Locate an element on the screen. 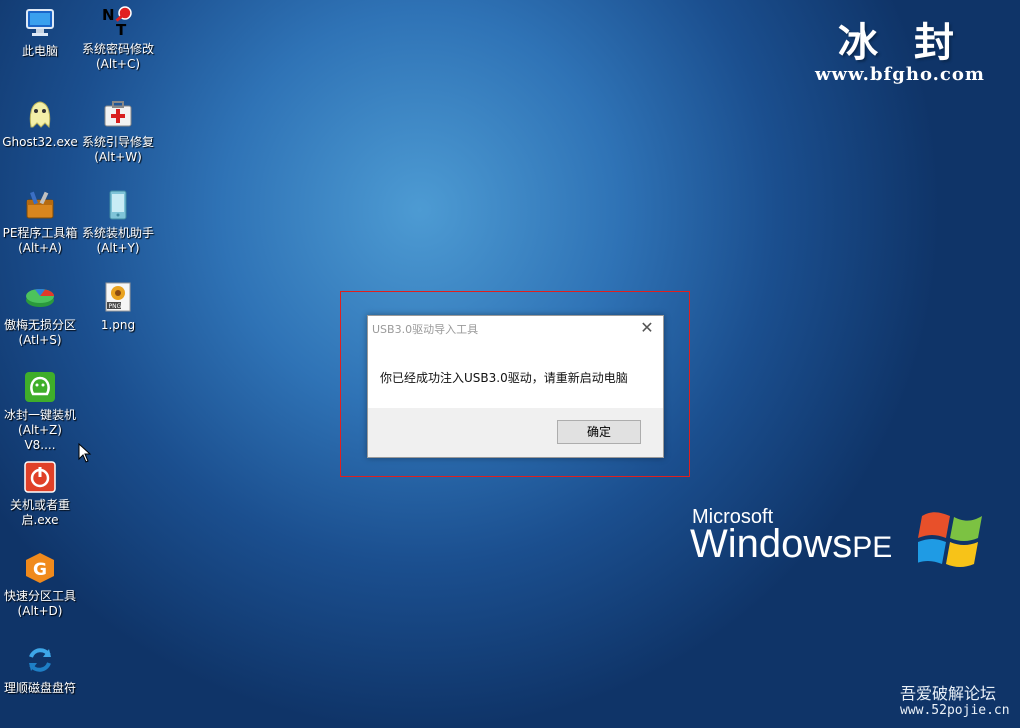  desktop-icon-password-change: N T 系统密码修改 (Alt+C) is located at coordinates (118, 38).